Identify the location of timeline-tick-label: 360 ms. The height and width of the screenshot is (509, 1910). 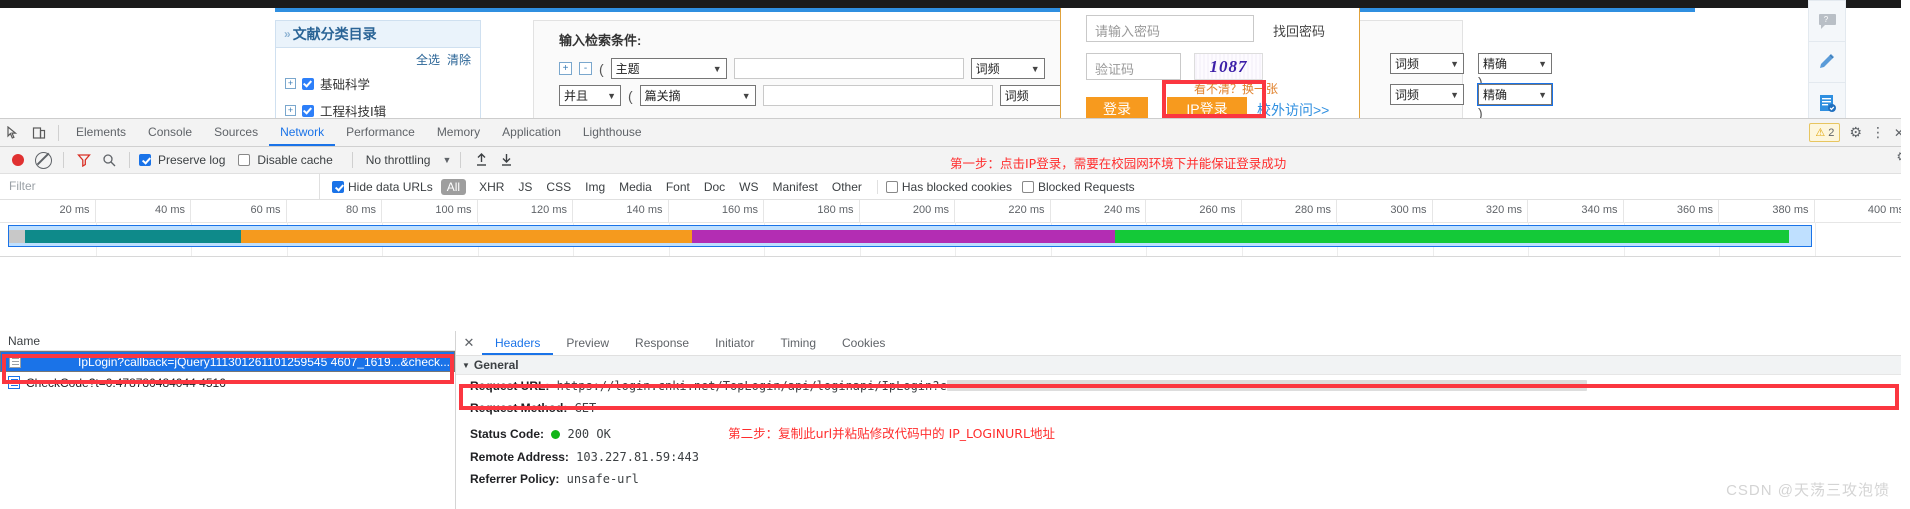
(1695, 210).